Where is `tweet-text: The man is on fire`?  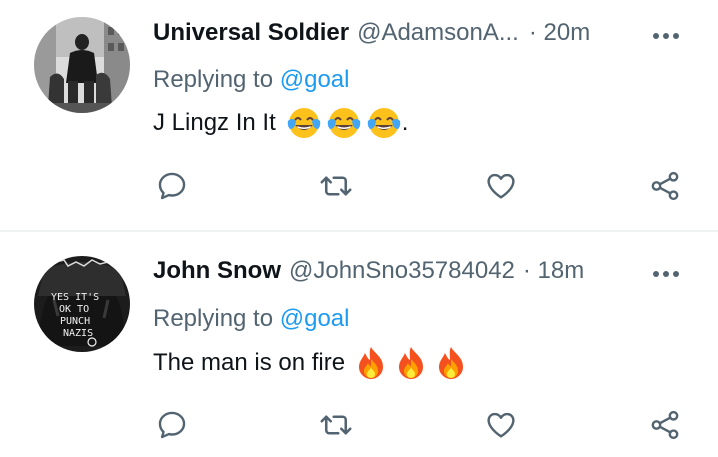
tweet-text: The man is on fire is located at coordinates (311, 363).